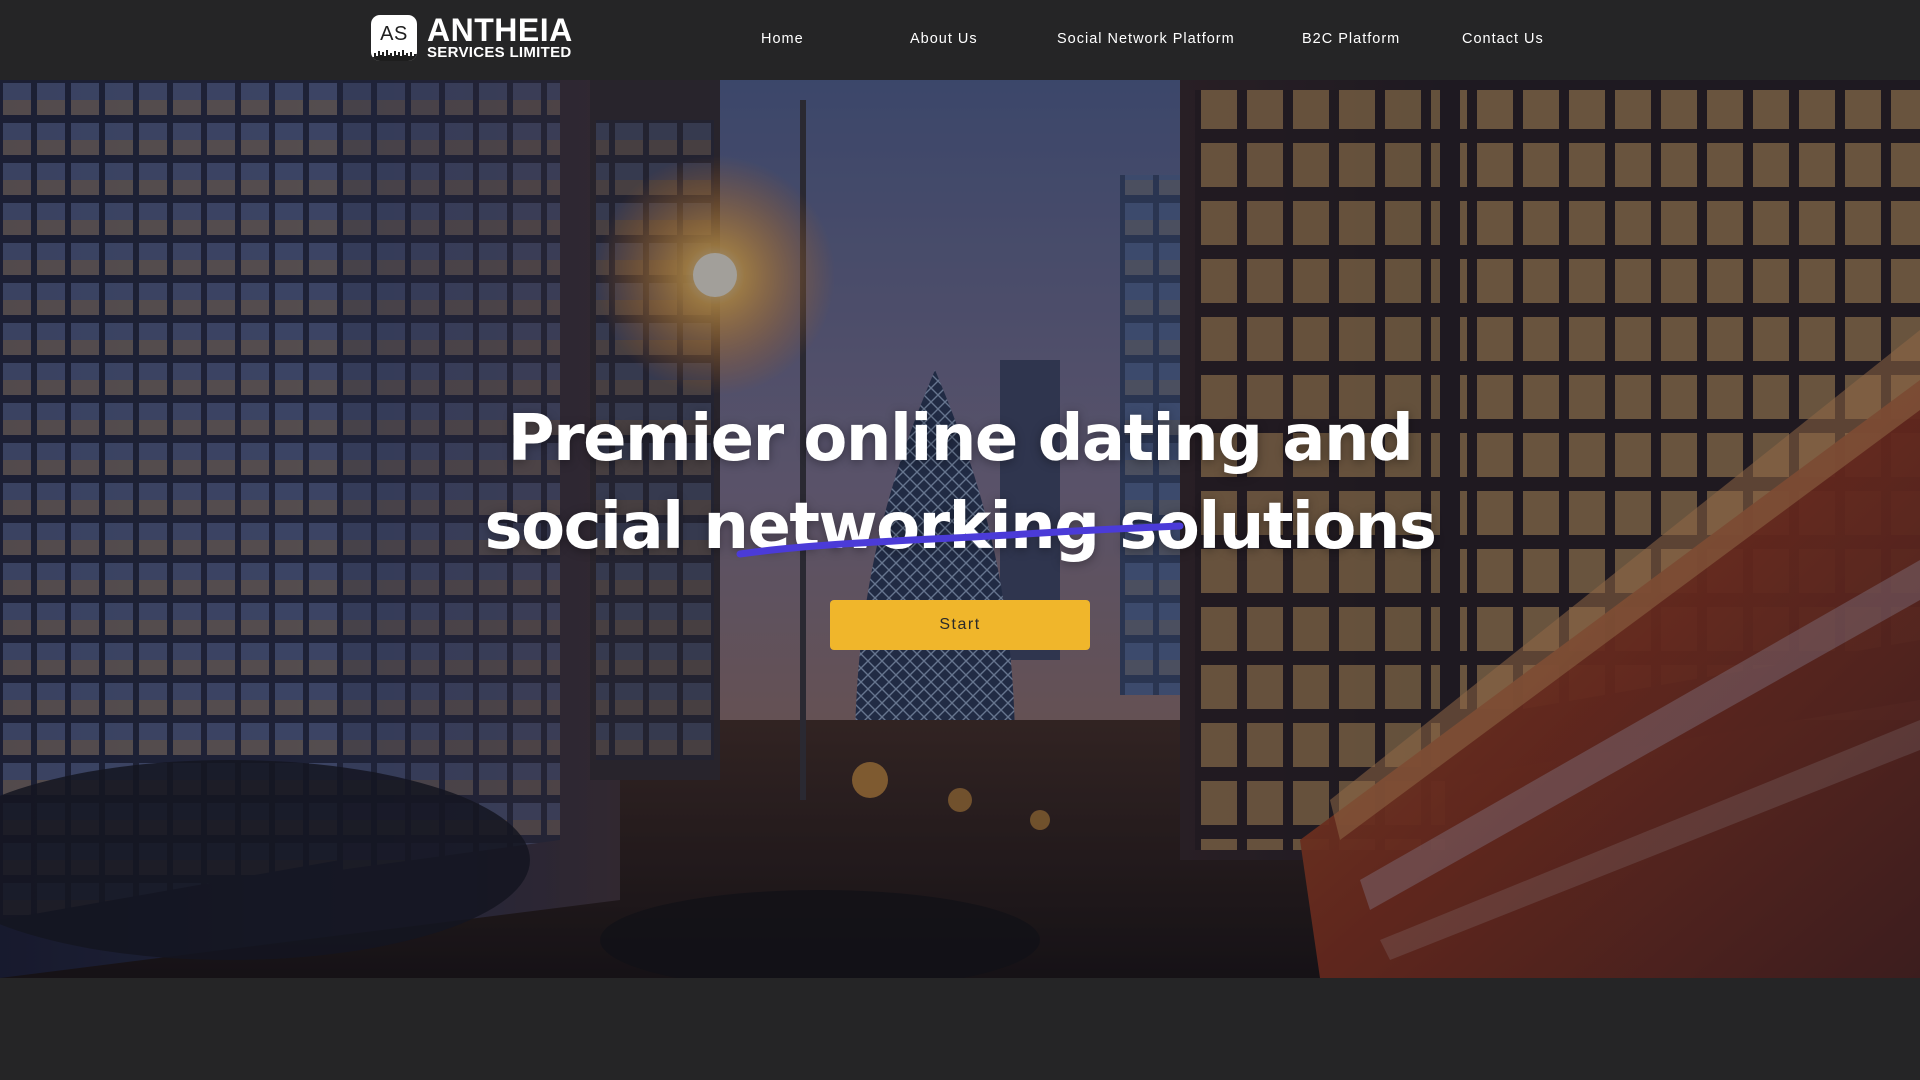 This screenshot has height=1080, width=1920. What do you see at coordinates (1351, 39) in the screenshot?
I see `nav-item-b2c-platform: B2C Platform` at bounding box center [1351, 39].